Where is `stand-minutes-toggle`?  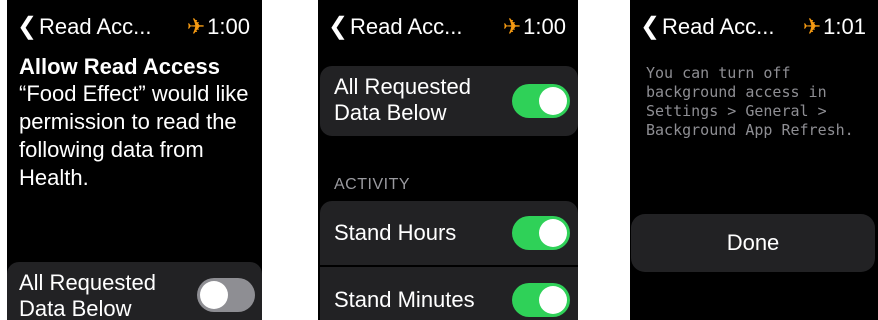
stand-minutes-toggle is located at coordinates (541, 300).